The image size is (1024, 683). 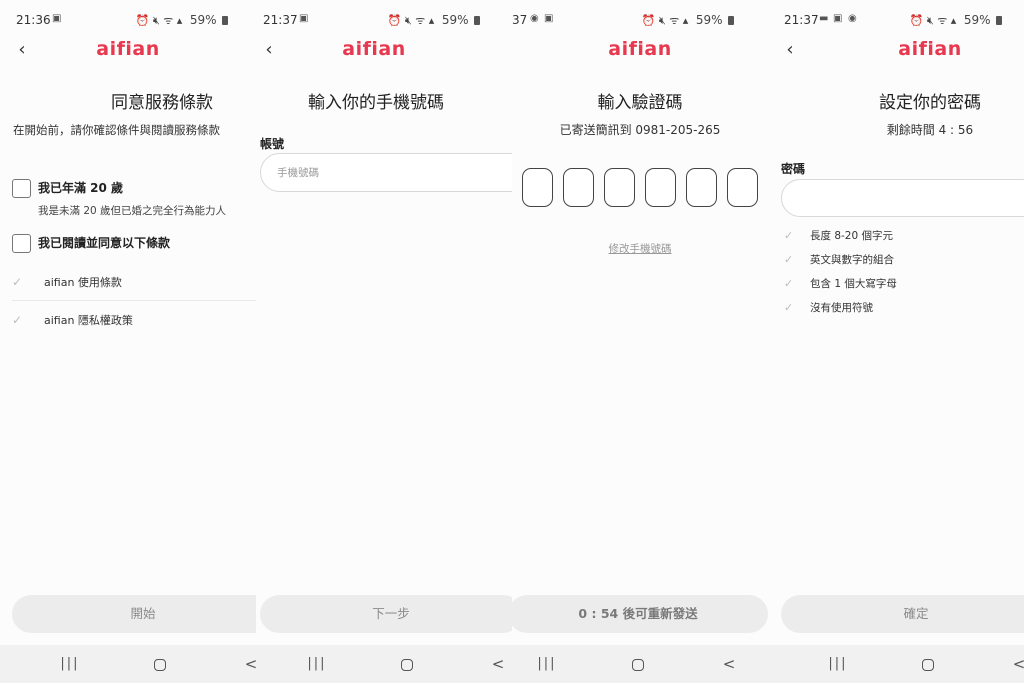 I want to click on page-title: 輸入驗證碼, so click(x=640, y=103).